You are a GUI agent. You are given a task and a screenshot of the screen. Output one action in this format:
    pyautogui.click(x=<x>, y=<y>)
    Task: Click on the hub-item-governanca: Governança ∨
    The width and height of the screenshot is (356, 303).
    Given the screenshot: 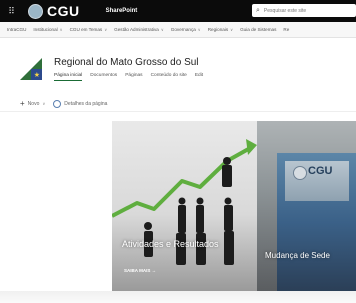 What is the action you would take?
    pyautogui.click(x=186, y=29)
    